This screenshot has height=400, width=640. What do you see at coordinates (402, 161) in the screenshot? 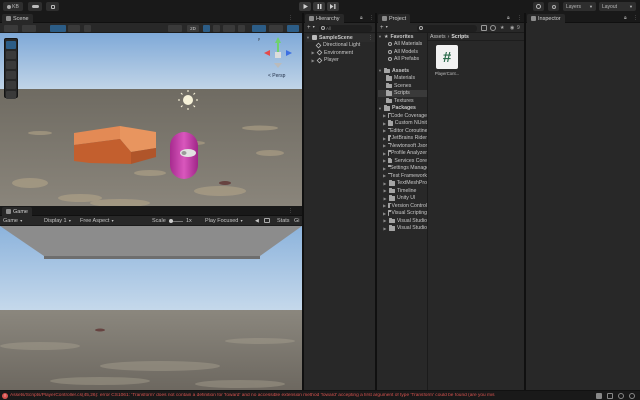
I see `package-item: ▶ Services Core` at bounding box center [402, 161].